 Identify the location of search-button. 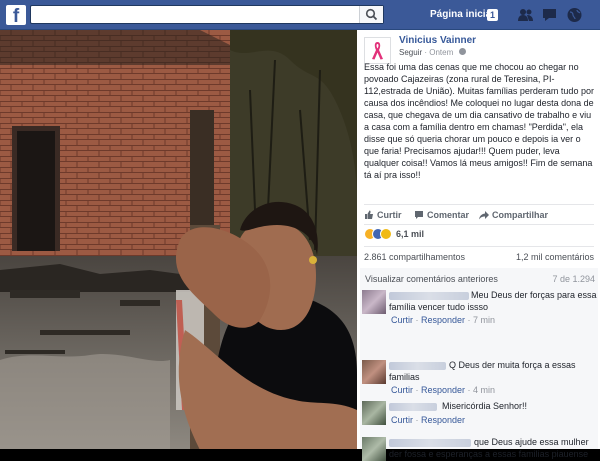
(371, 14).